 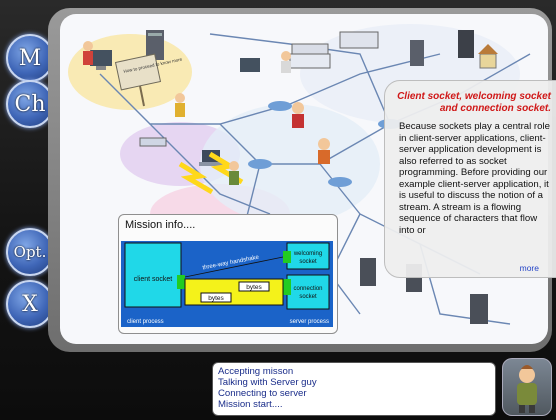 I want to click on options-button-label: Opt., so click(x=30, y=252).